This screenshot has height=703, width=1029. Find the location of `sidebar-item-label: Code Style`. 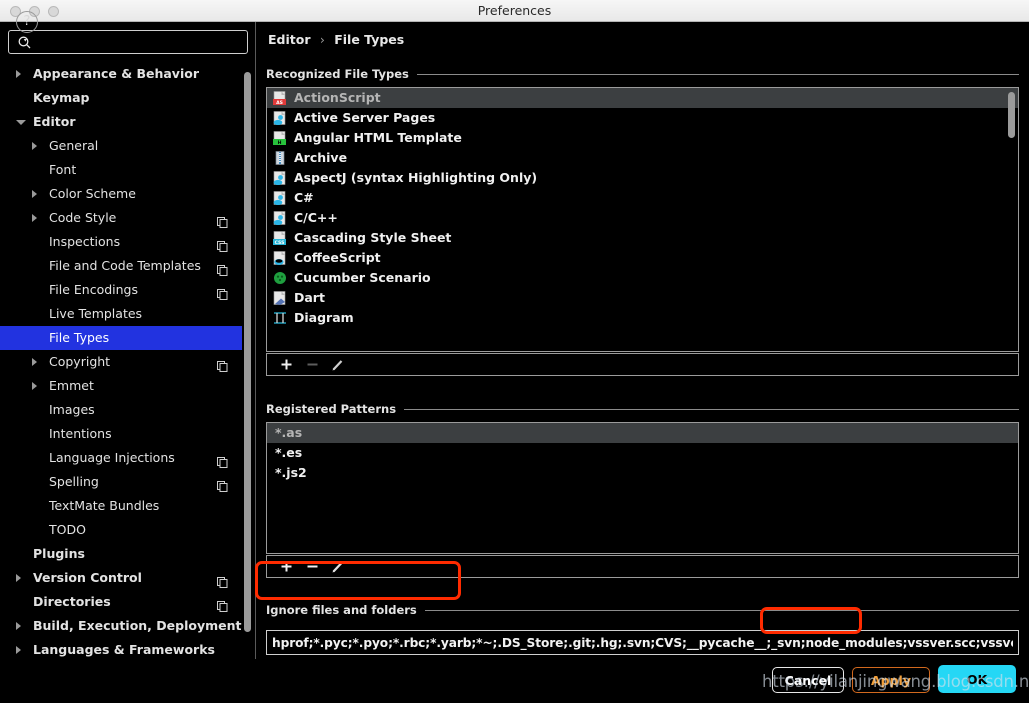

sidebar-item-label: Code Style is located at coordinates (83, 217).